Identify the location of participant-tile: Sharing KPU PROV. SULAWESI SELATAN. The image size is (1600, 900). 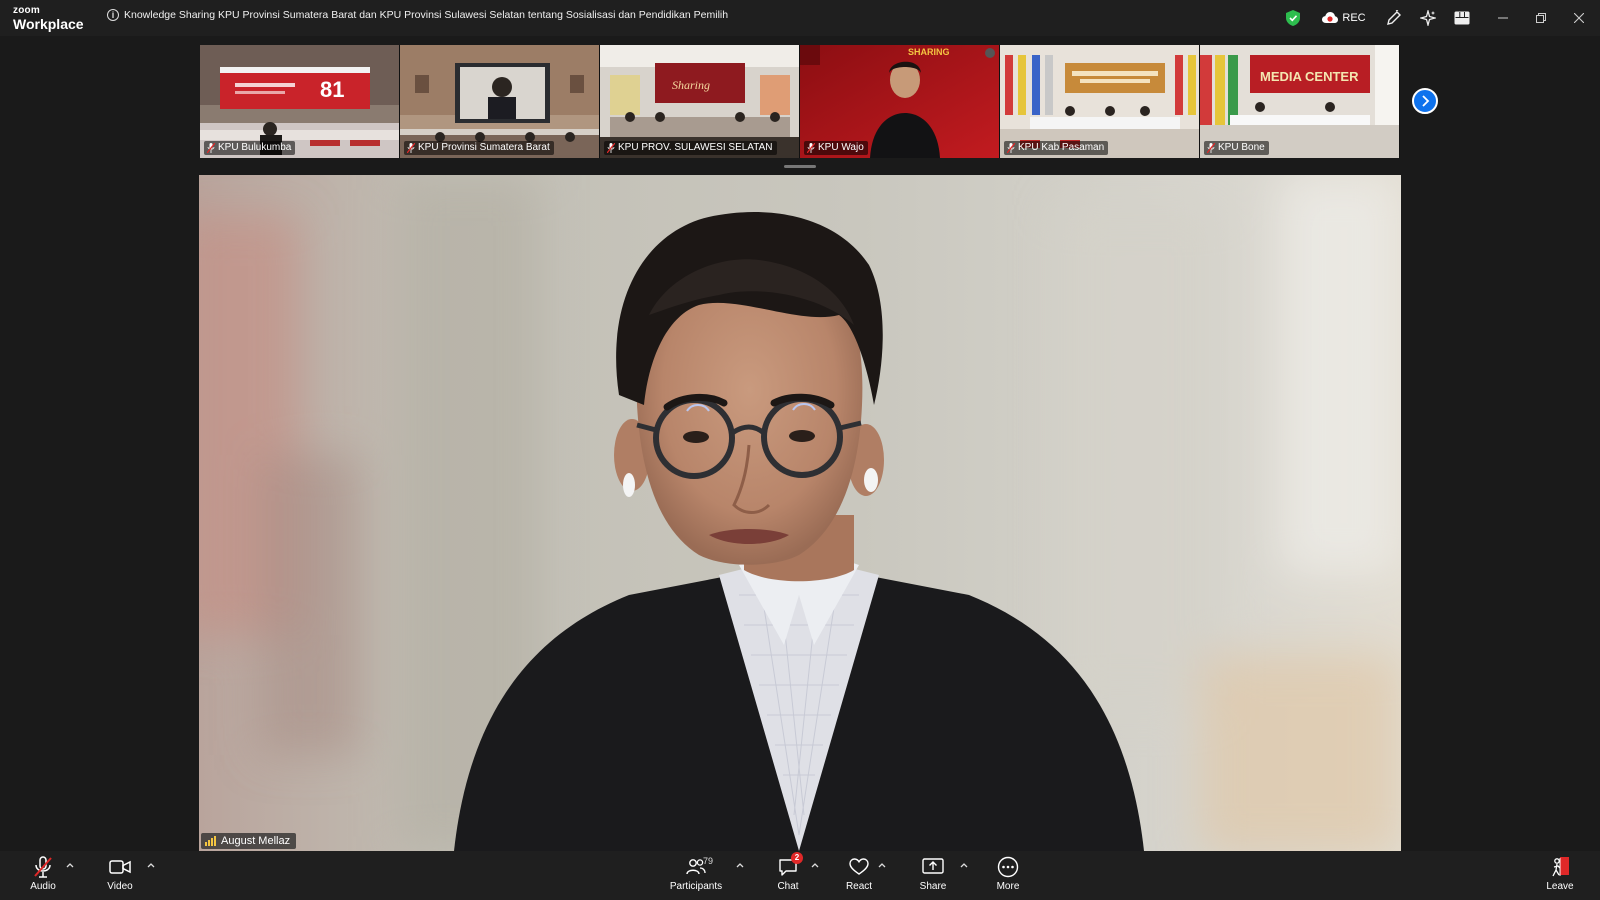
(700, 101).